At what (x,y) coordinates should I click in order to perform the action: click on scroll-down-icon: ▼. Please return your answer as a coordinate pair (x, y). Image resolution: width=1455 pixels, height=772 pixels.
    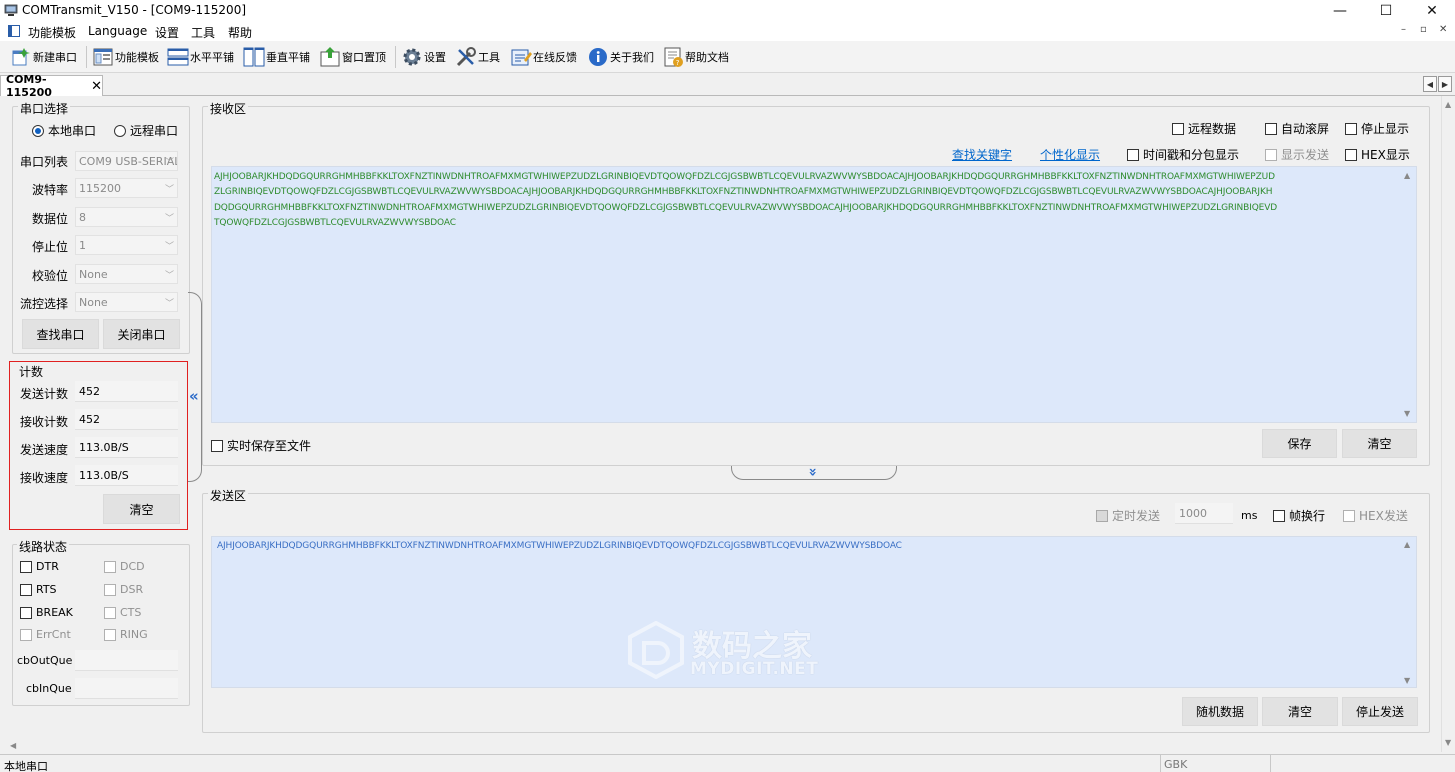
    Looking at the image, I should click on (1448, 742).